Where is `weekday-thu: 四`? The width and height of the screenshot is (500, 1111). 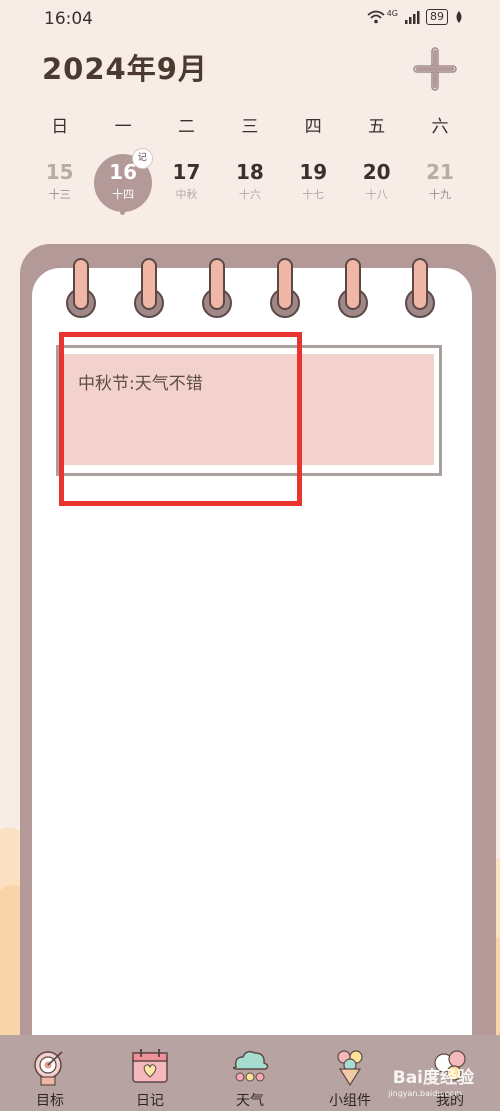 weekday-thu: 四 is located at coordinates (313, 127).